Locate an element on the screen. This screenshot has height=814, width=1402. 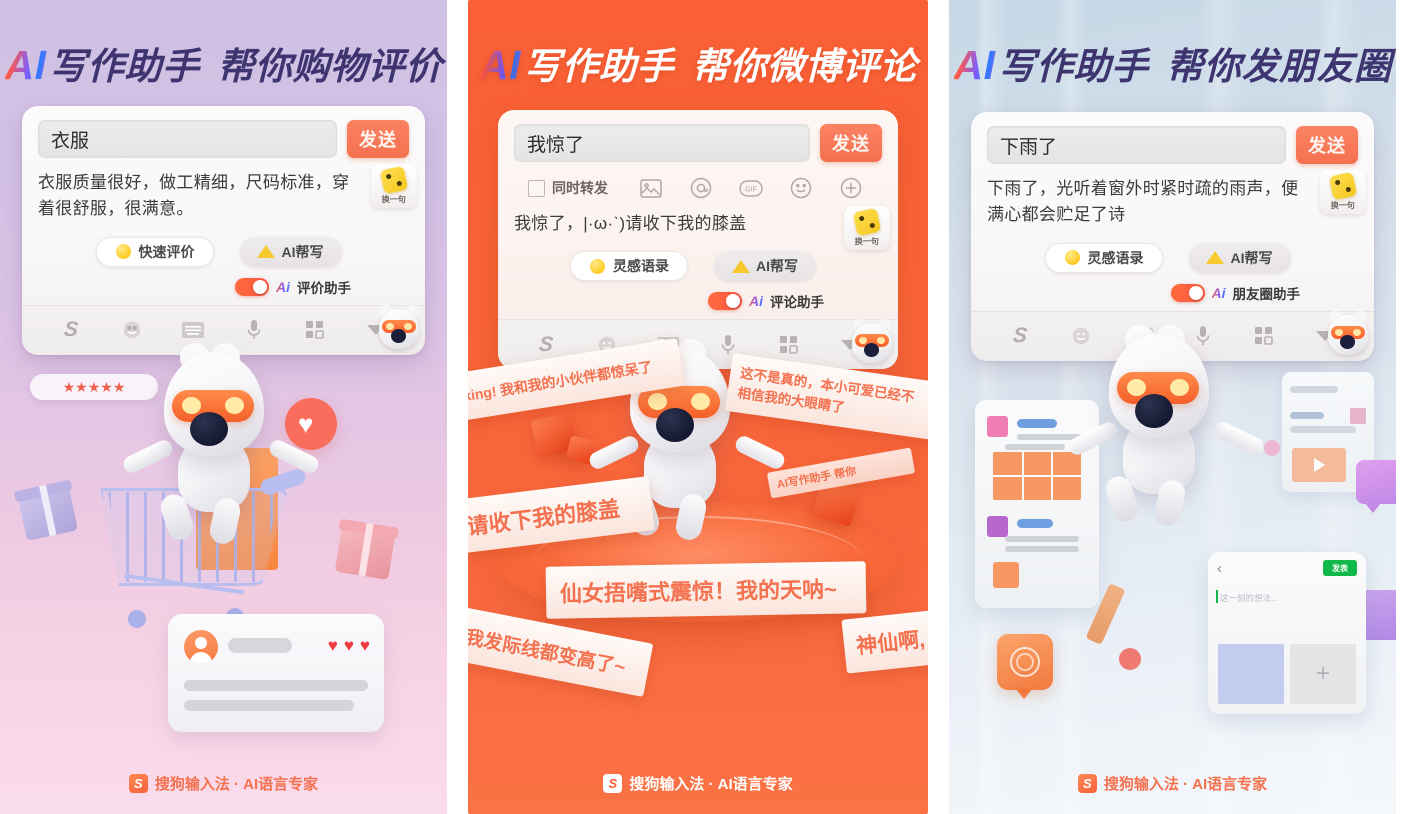
search-input: 我惊了 is located at coordinates (662, 143).